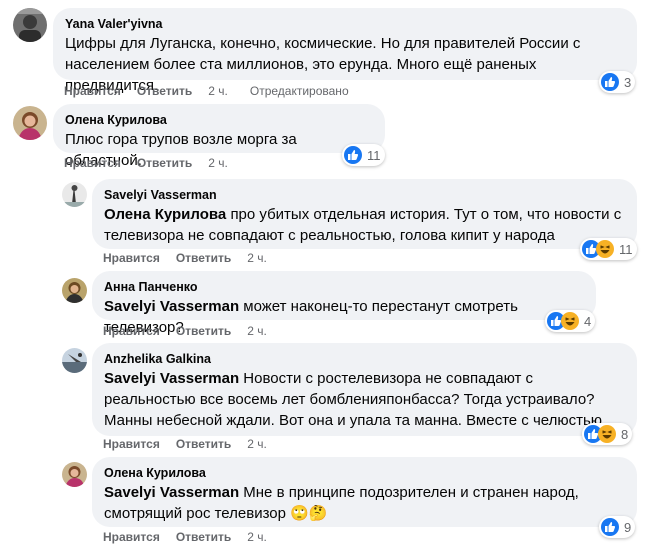  I want to click on rolling-eyes-emoji: 🙄, so click(299, 513).